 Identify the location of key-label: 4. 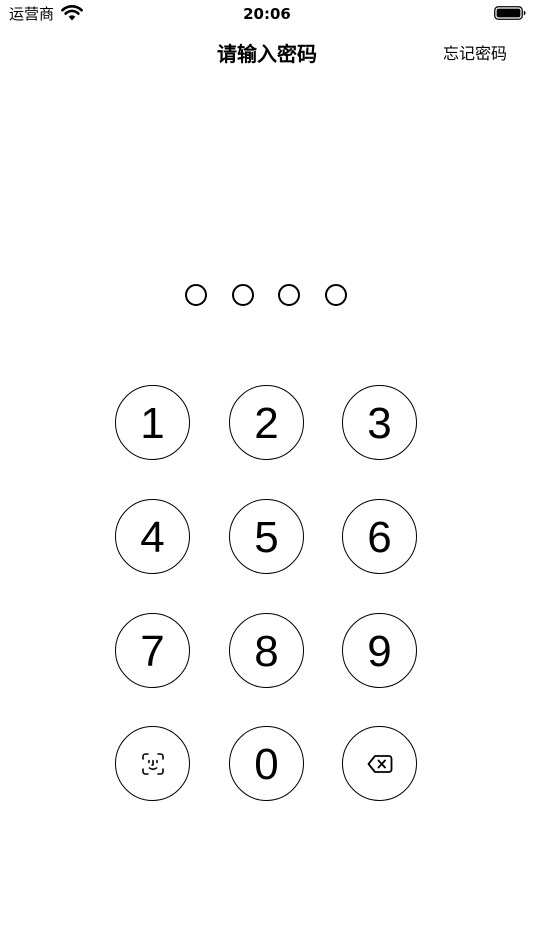
(152, 537).